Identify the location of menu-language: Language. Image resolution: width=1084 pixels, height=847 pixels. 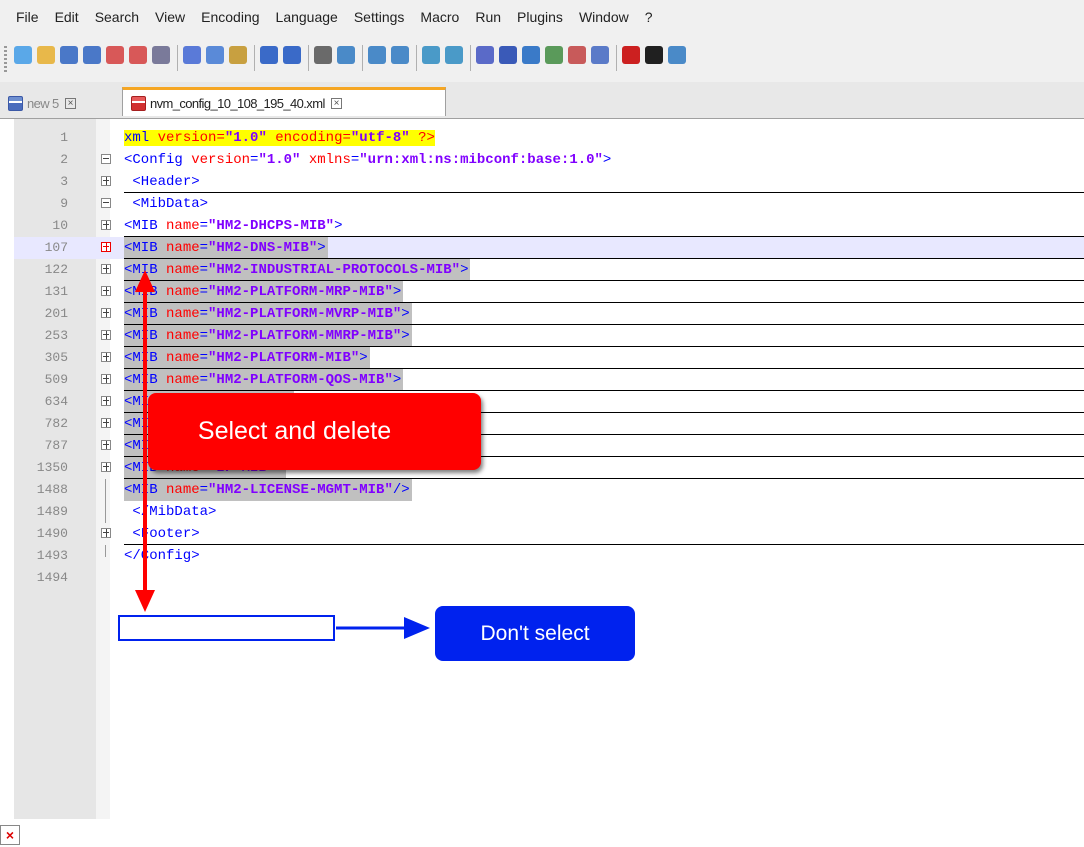
(307, 17).